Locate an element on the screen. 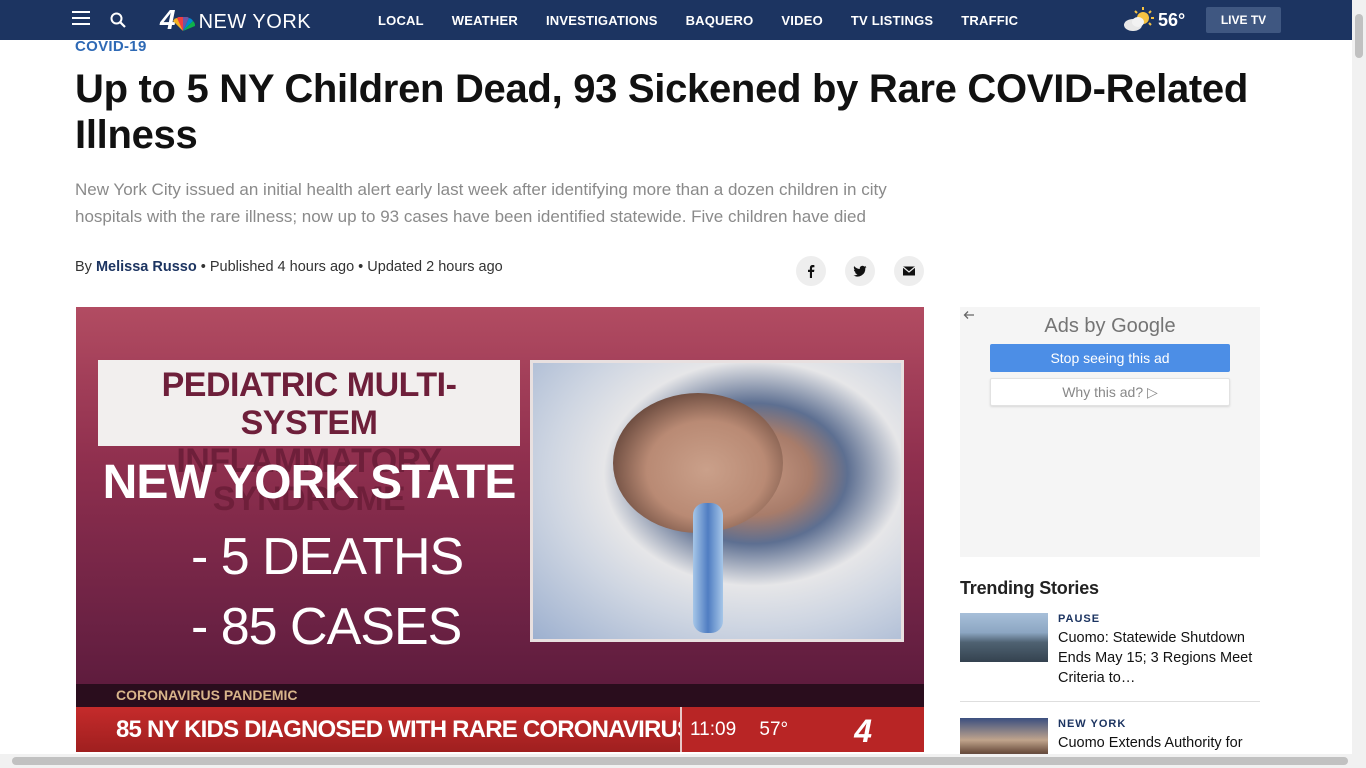  story-divider is located at coordinates (1110, 701).